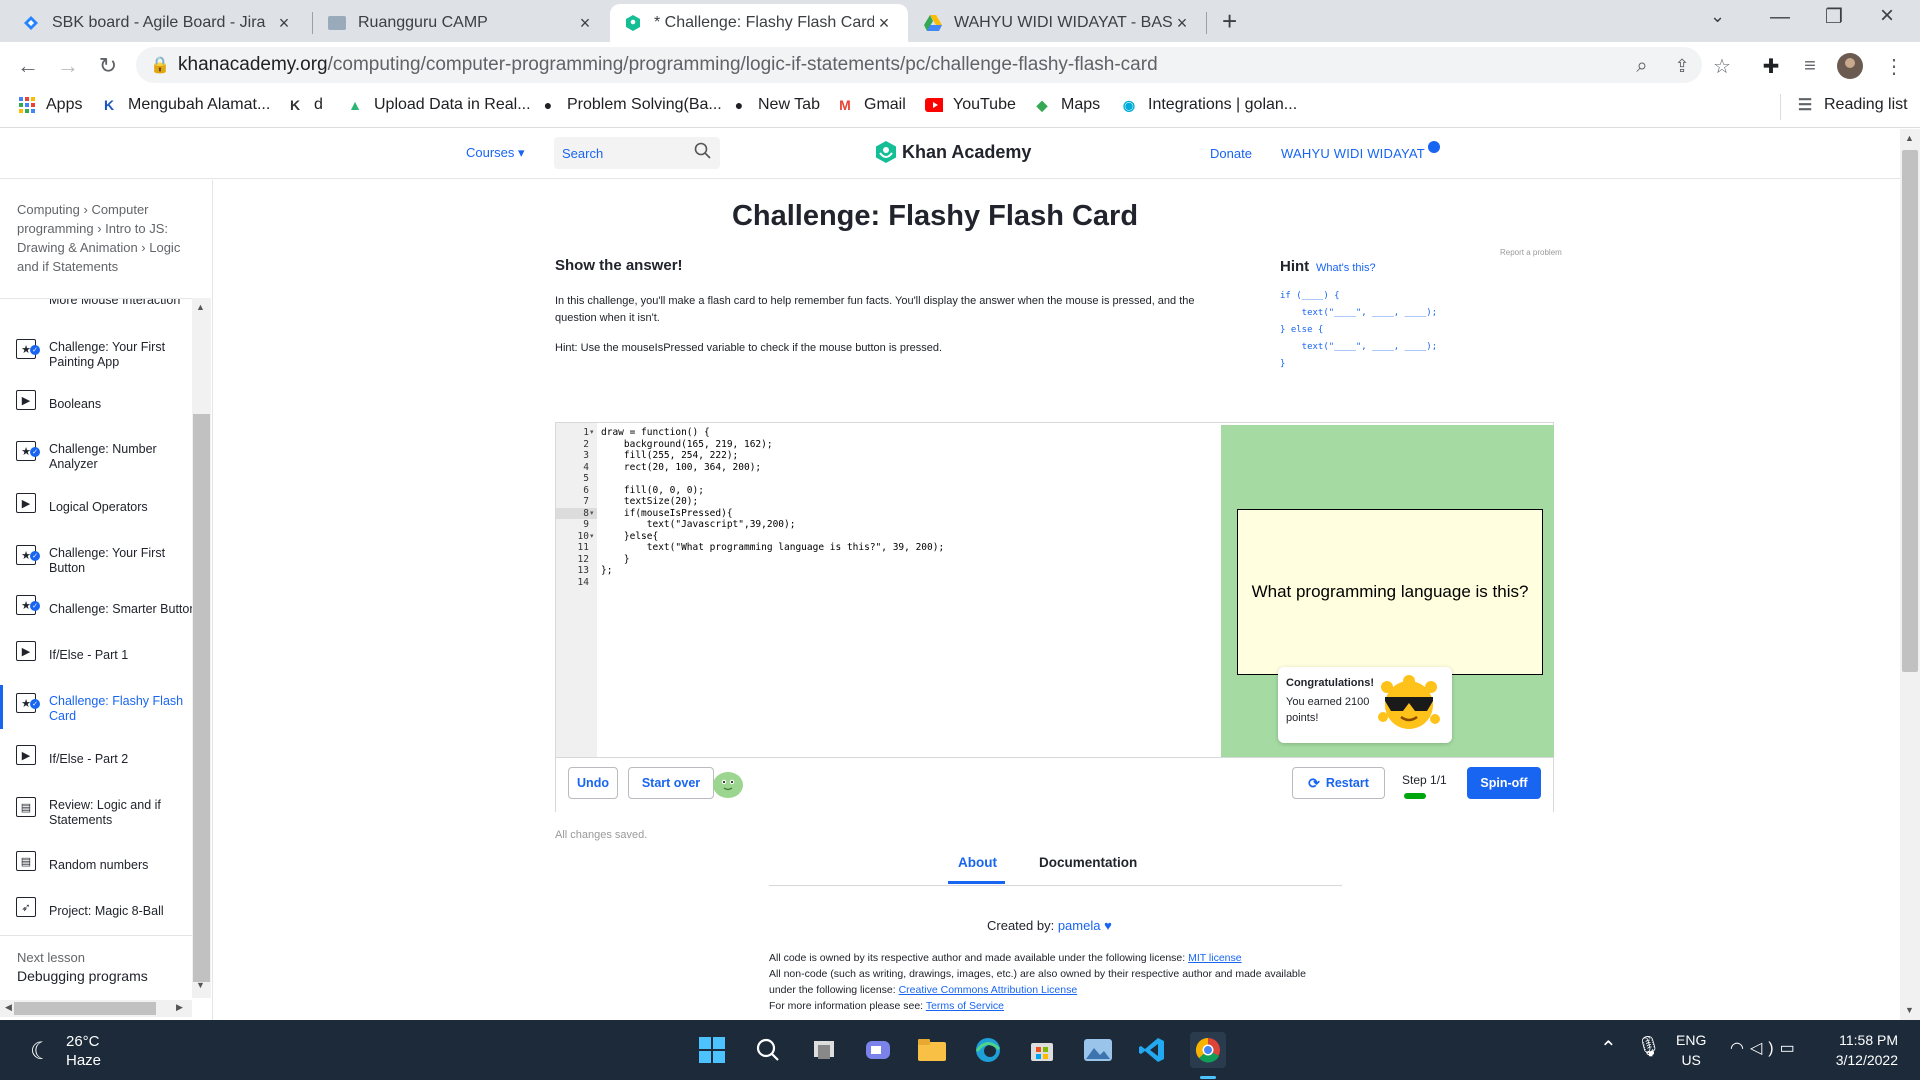 The height and width of the screenshot is (1080, 1920). What do you see at coordinates (681, 467) in the screenshot?
I see `code-line: rect(20, 100, 364, 200);` at bounding box center [681, 467].